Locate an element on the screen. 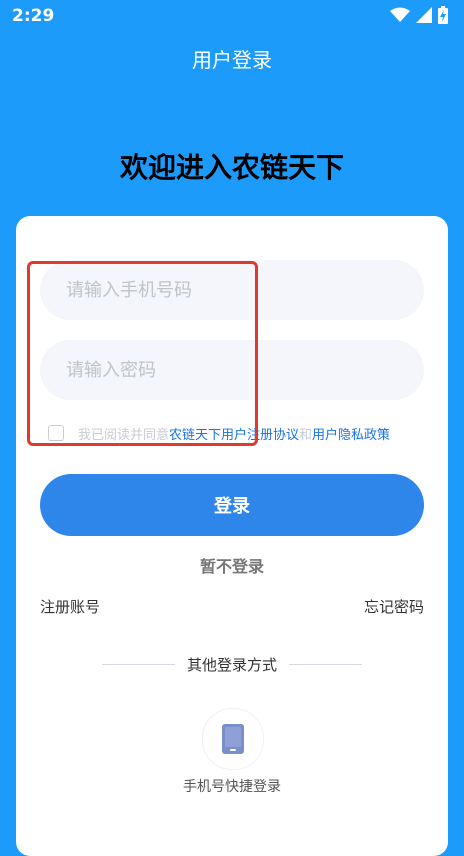 The image size is (464, 856). page-title: 用户登录 is located at coordinates (232, 60).